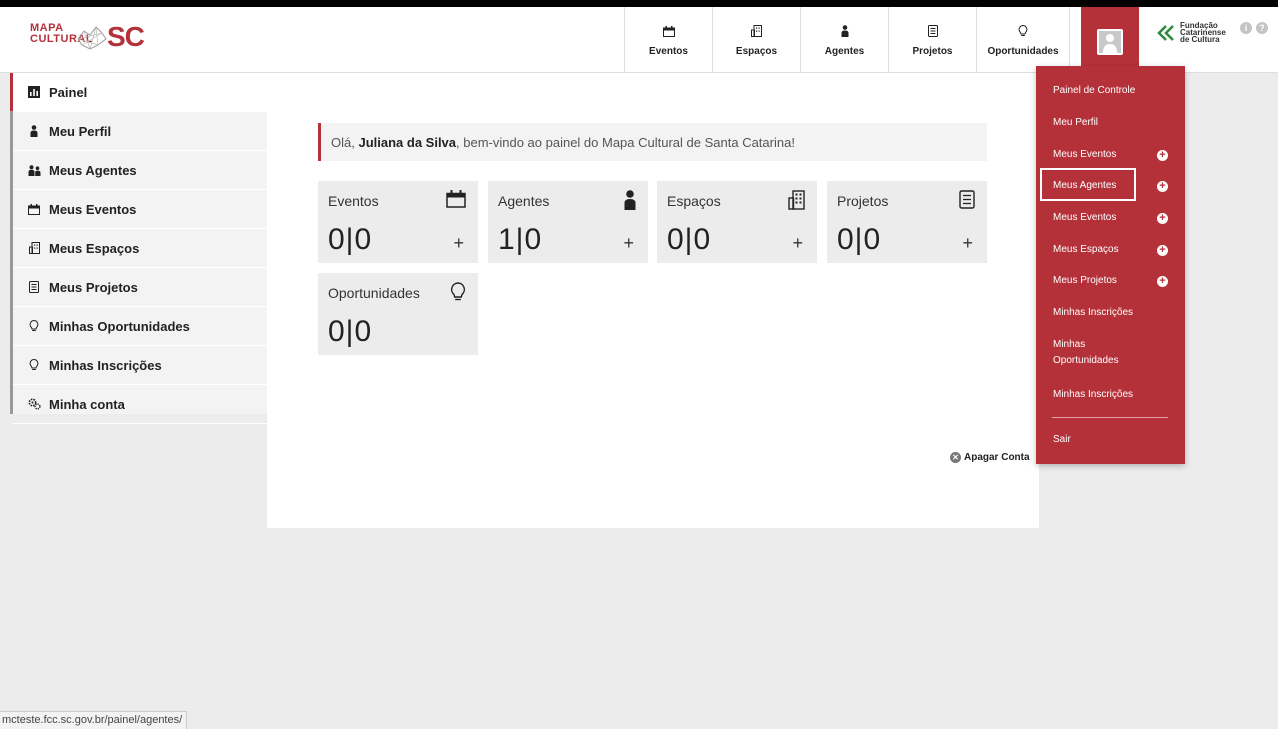 The image size is (1278, 729). Describe the element at coordinates (91, 38) in the screenshot. I see `santa-catarina-map-icon` at that location.